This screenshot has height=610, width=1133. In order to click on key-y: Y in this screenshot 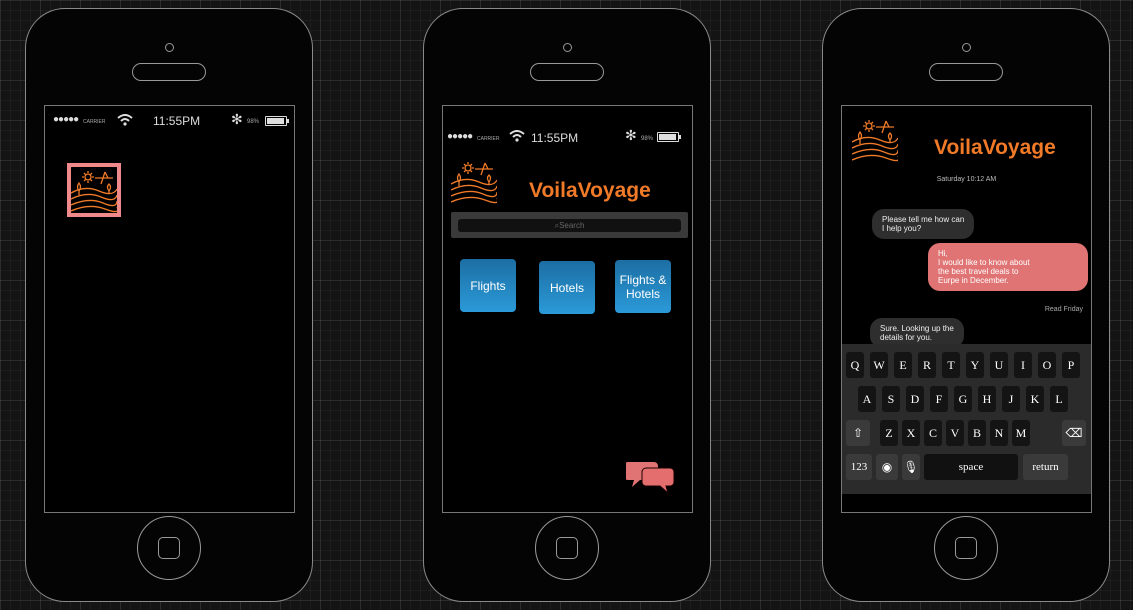, I will do `click(975, 365)`.